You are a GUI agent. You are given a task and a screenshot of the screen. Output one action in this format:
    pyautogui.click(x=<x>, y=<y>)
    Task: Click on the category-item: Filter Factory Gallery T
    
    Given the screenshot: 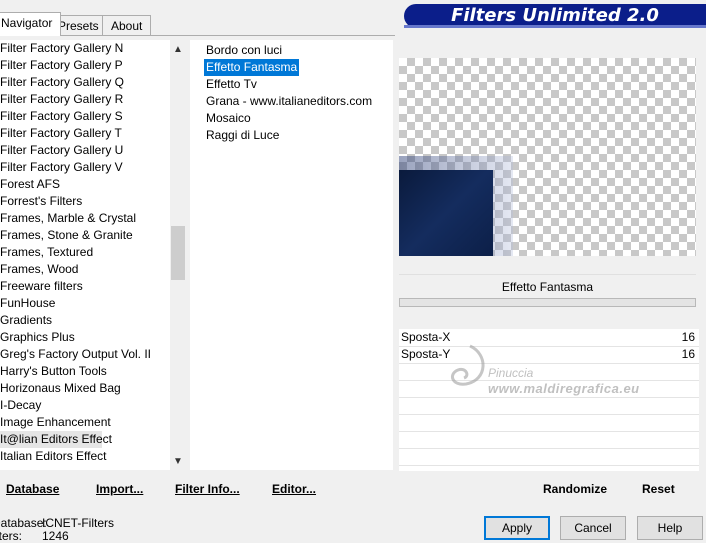 What is the action you would take?
    pyautogui.click(x=85, y=133)
    